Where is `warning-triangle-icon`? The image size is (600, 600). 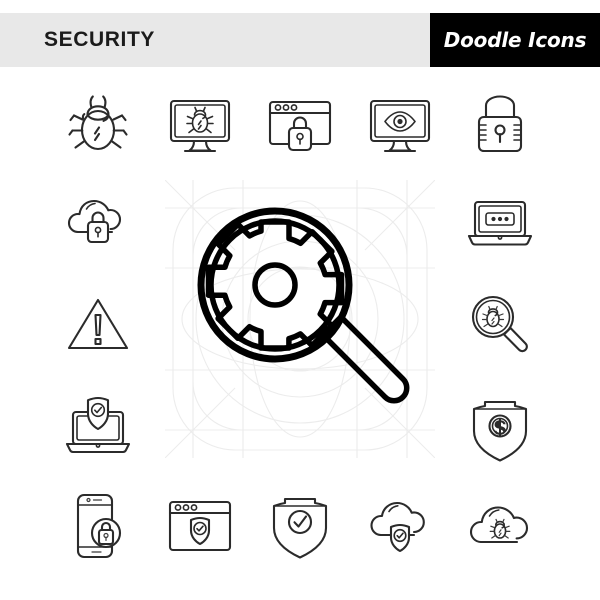
warning-triangle-icon is located at coordinates (98, 325).